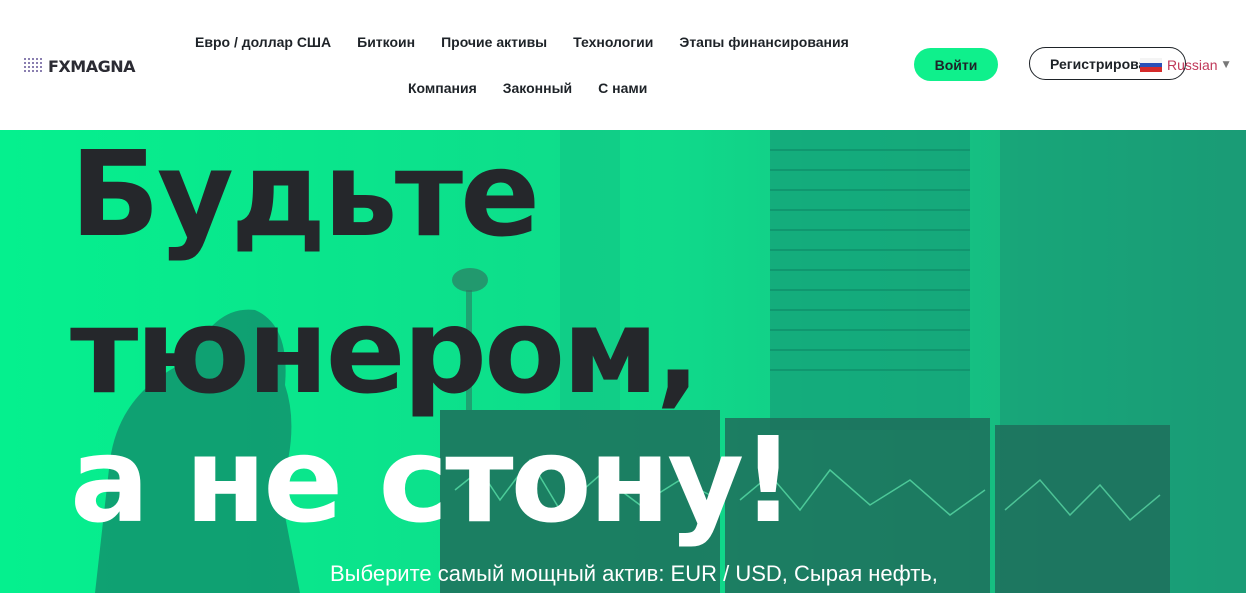 The width and height of the screenshot is (1246, 593). Describe the element at coordinates (956, 64) in the screenshot. I see `login-button: Войти` at that location.